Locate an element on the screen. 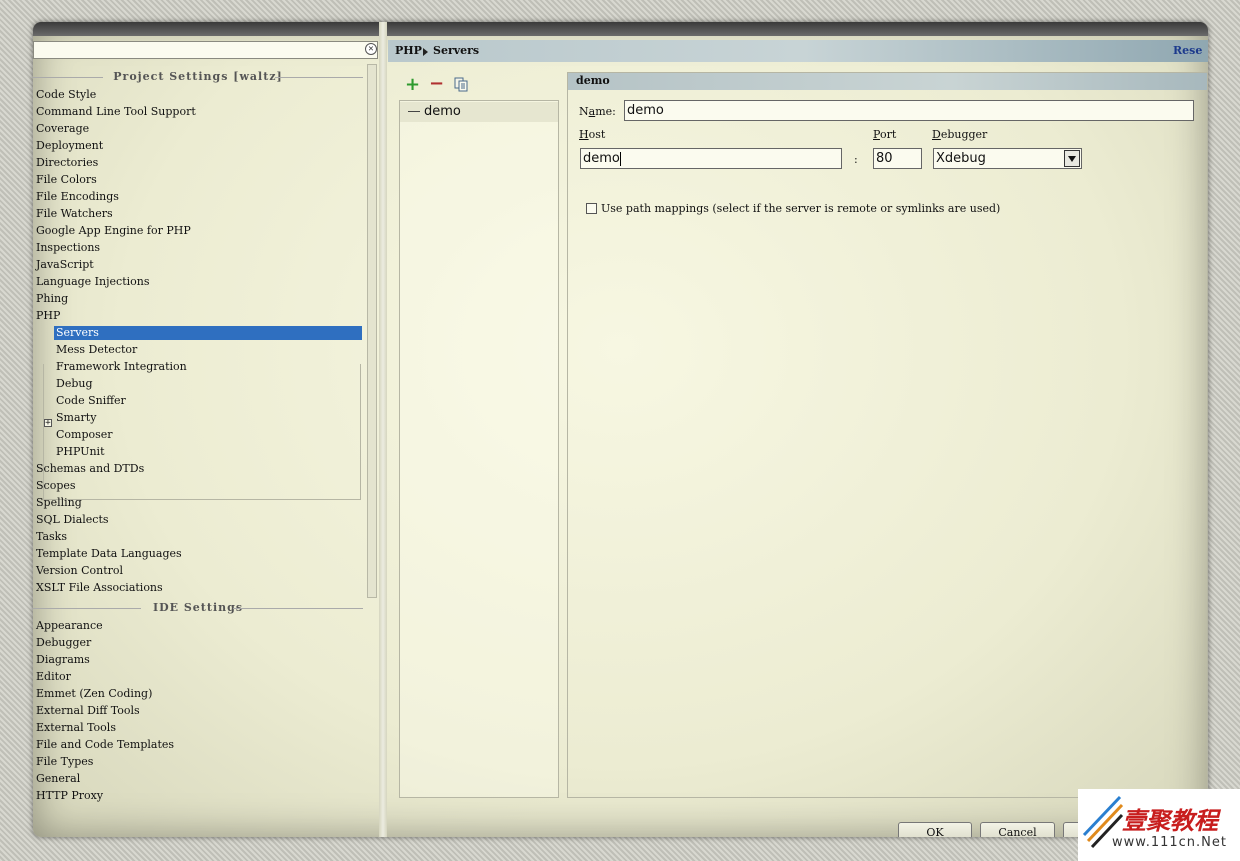 The image size is (1240, 861). project-settings-header: Project Settings [waltz] is located at coordinates (198, 77).